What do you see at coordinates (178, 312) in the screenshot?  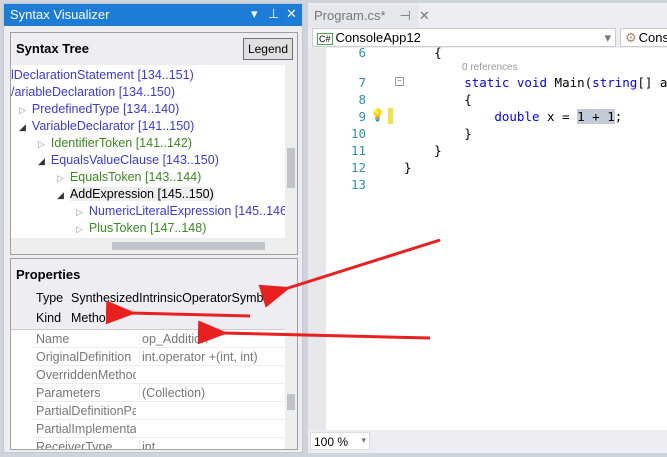 I see `arrow-to-kind` at bounding box center [178, 312].